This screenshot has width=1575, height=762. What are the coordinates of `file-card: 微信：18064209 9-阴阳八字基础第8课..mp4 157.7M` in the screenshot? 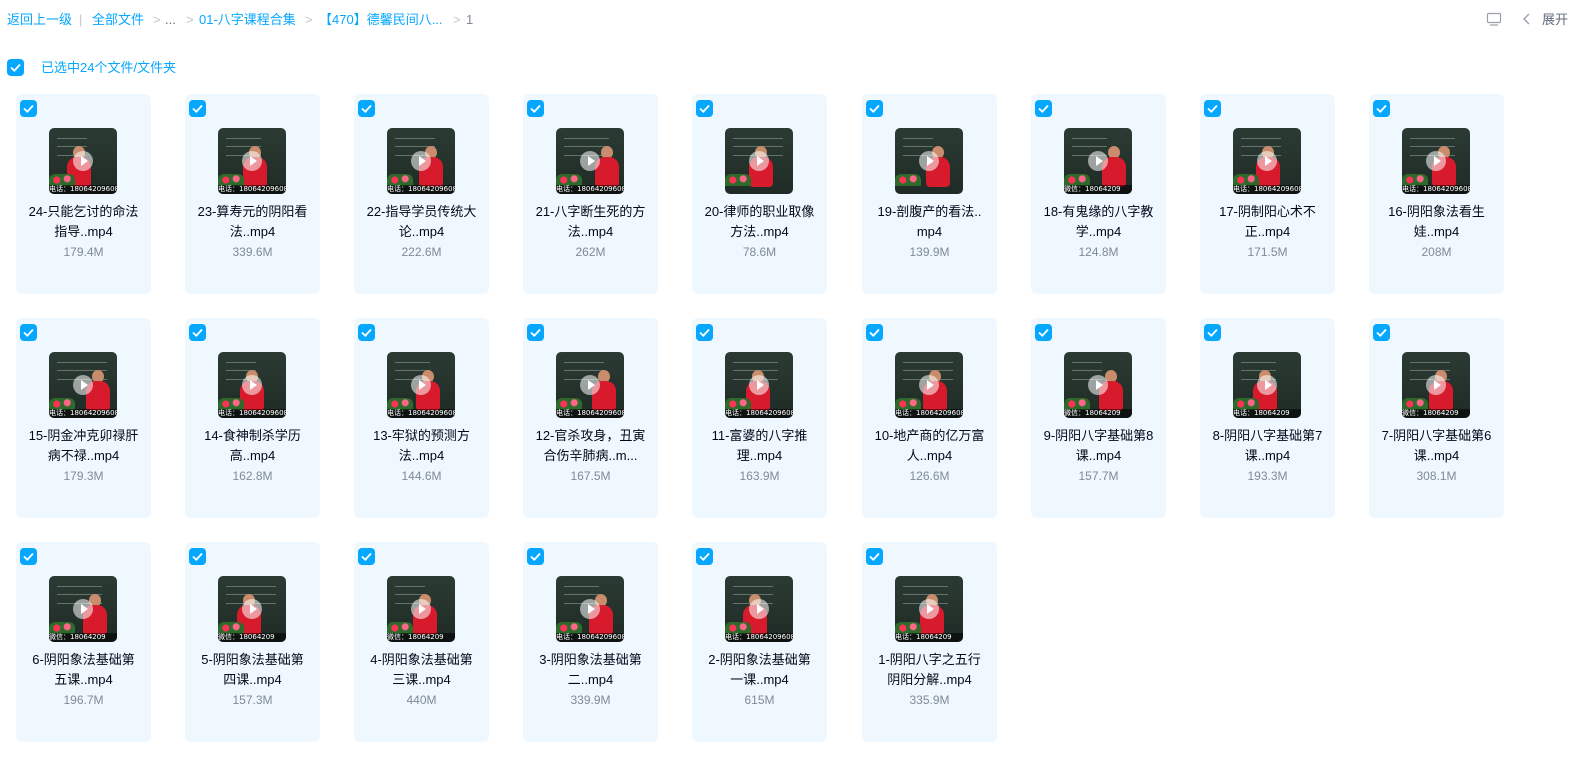 It's located at (1098, 418).